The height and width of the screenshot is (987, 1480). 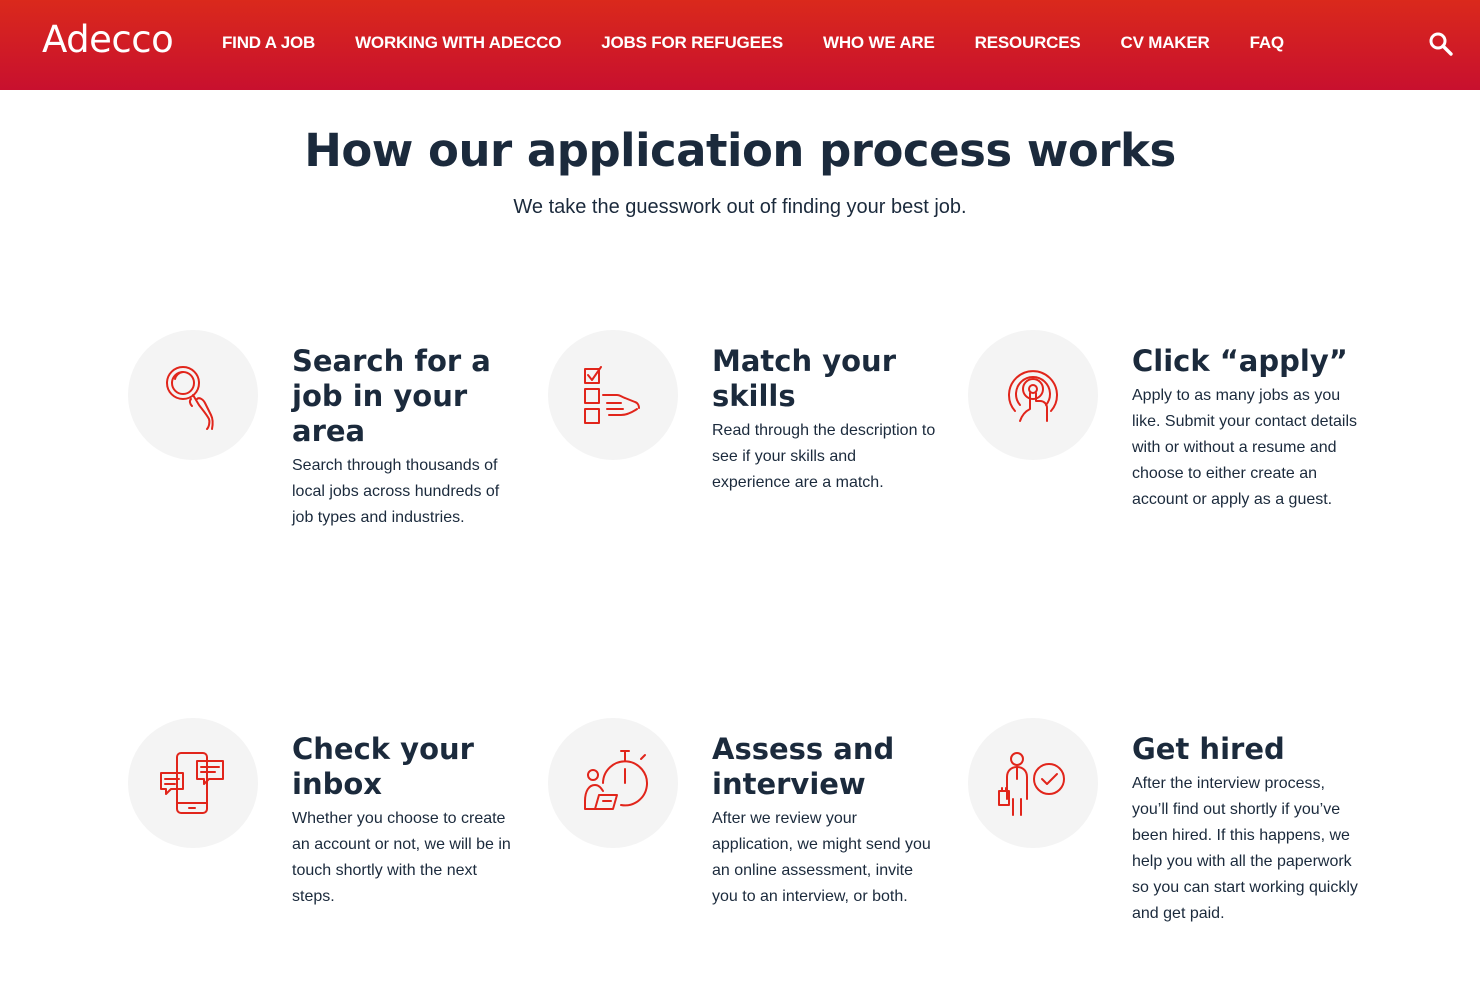 I want to click on step-title: Match your skills, so click(x=804, y=378).